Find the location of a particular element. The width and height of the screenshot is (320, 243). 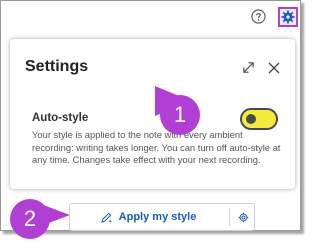

apply-my-style-button: Apply my style is located at coordinates (148, 217).